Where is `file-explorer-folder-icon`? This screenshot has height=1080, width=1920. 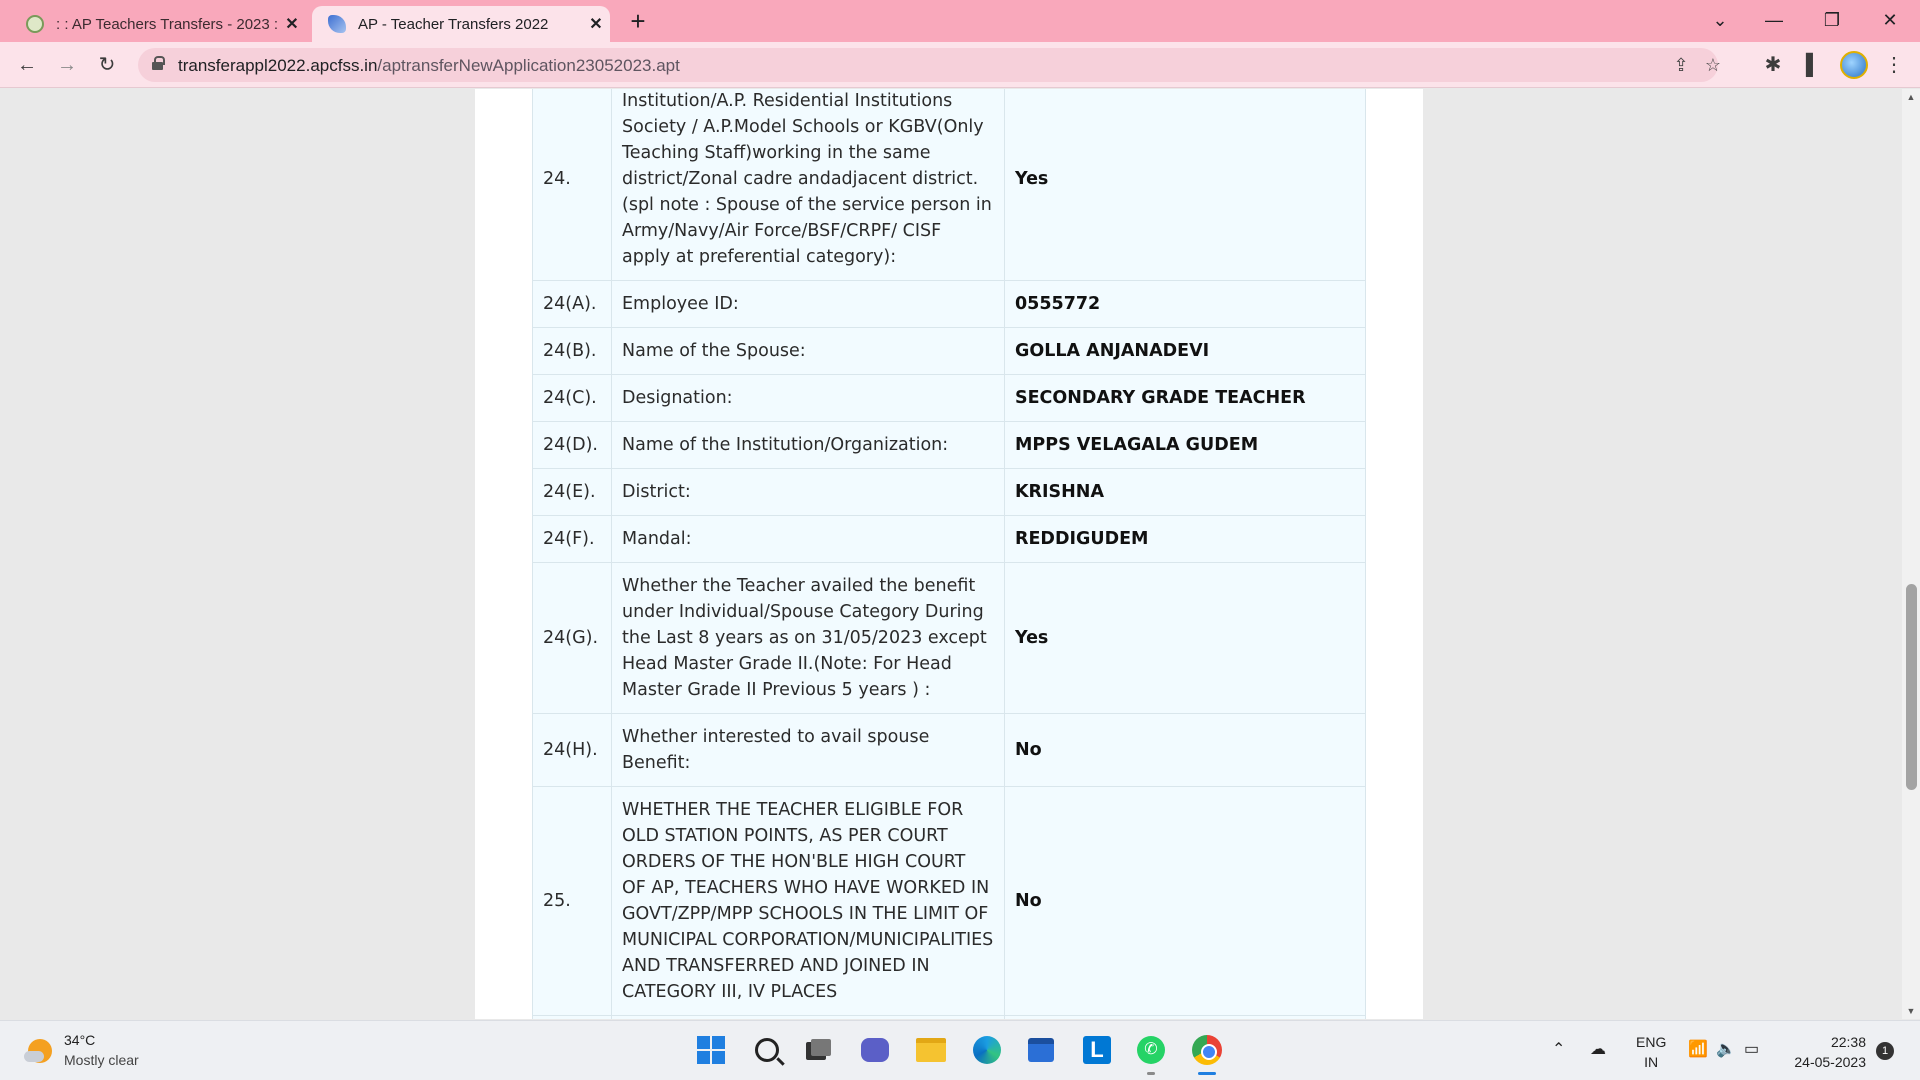 file-explorer-folder-icon is located at coordinates (931, 1050).